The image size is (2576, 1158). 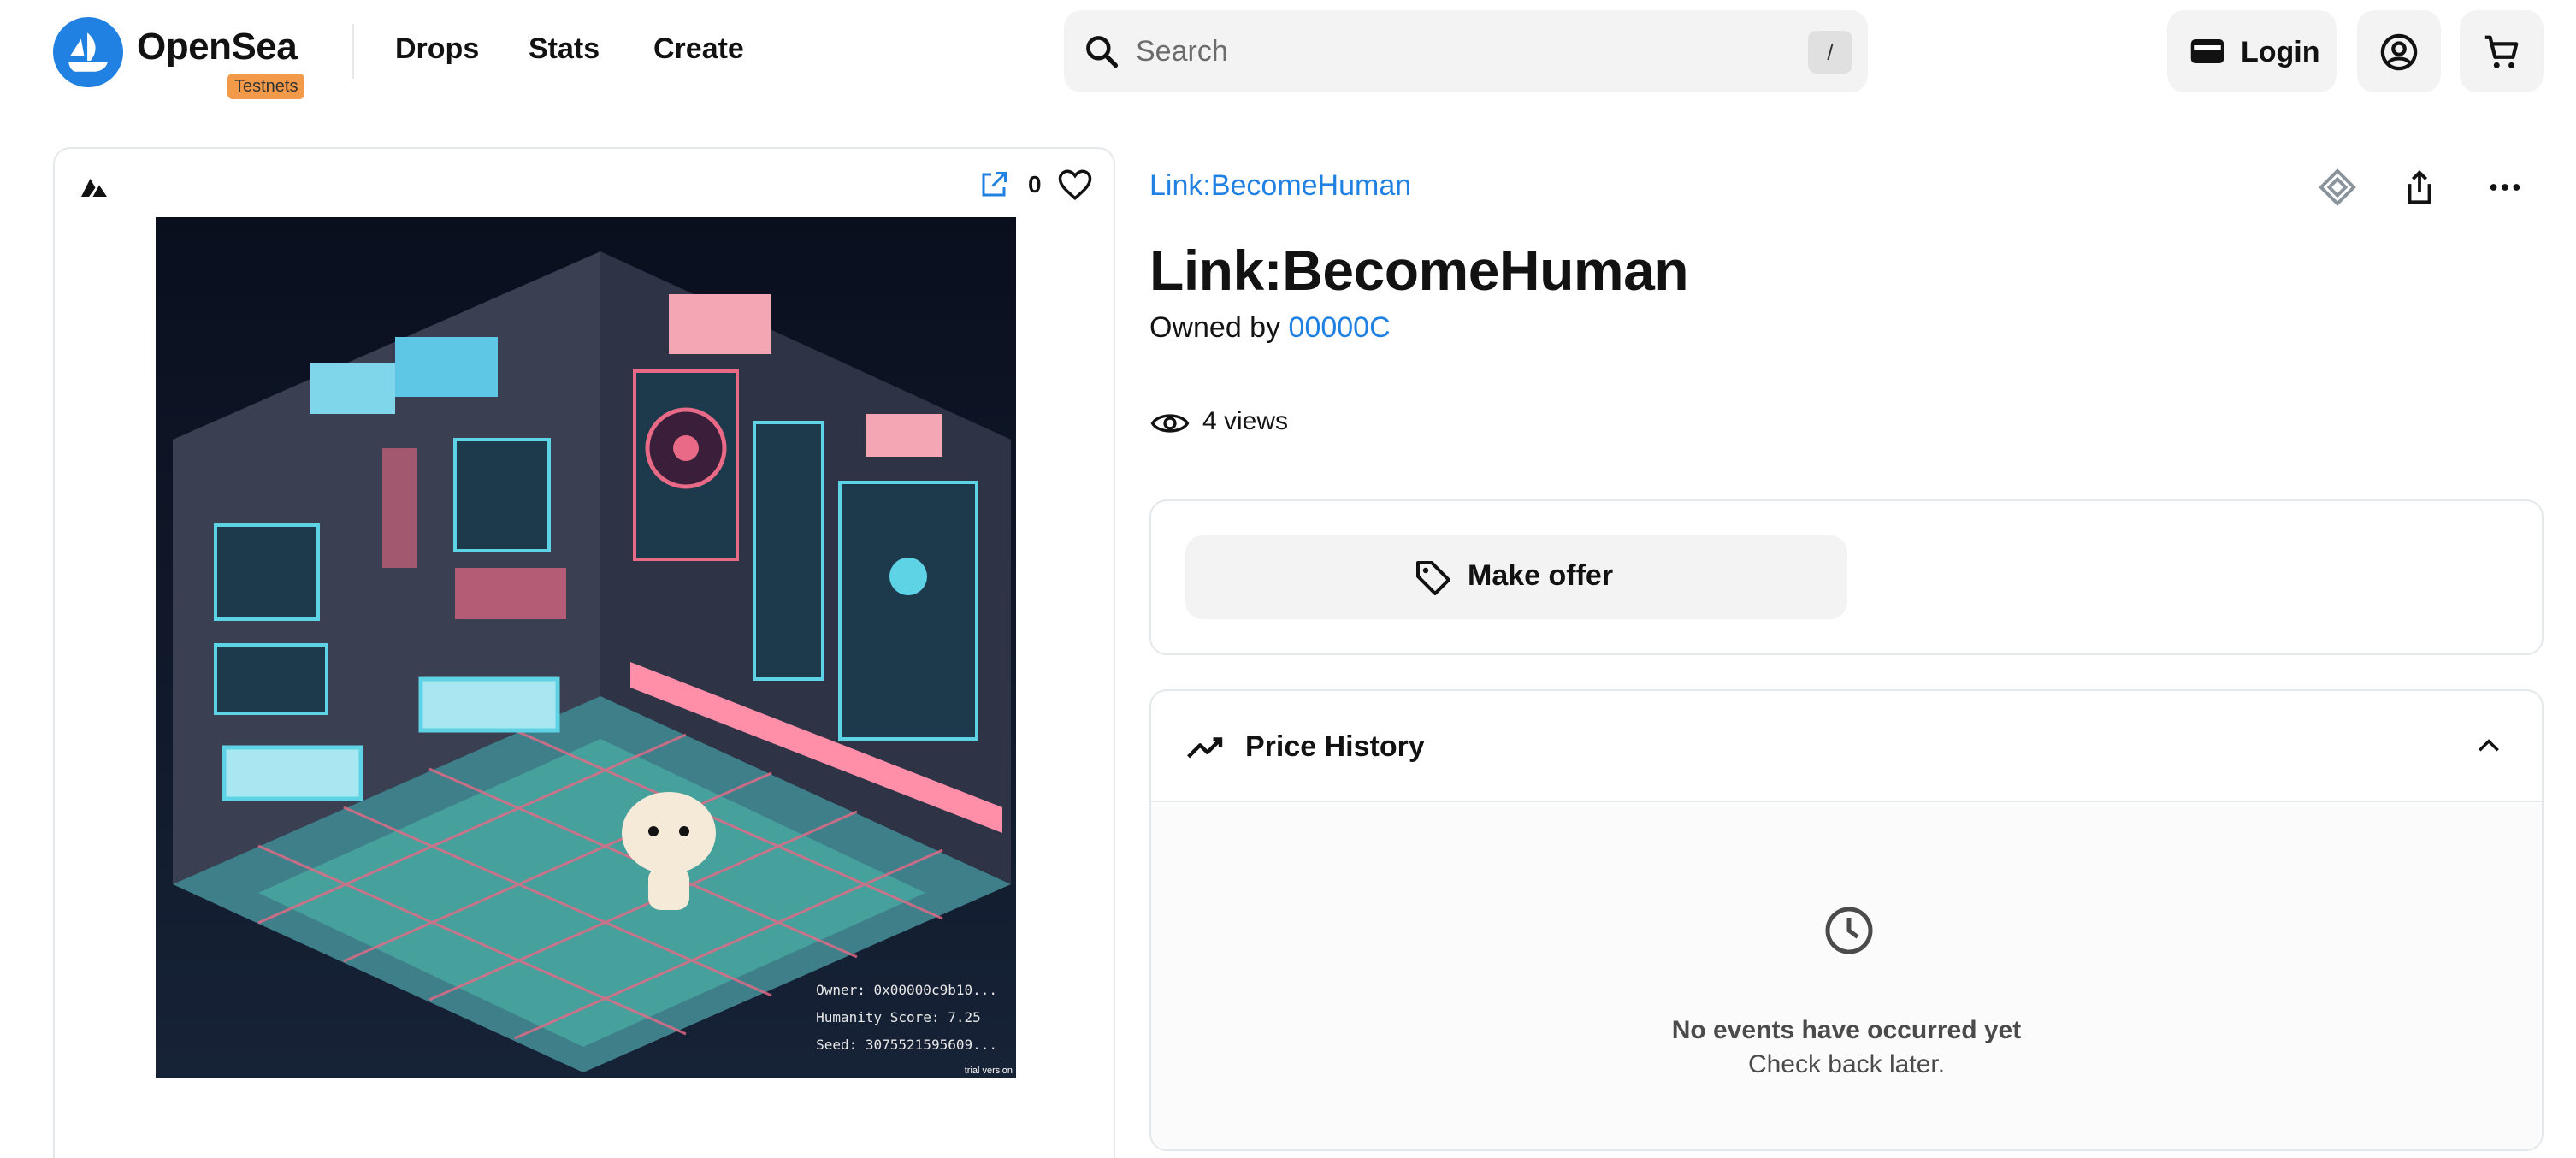 I want to click on owner-link: 00000C, so click(x=1340, y=327).